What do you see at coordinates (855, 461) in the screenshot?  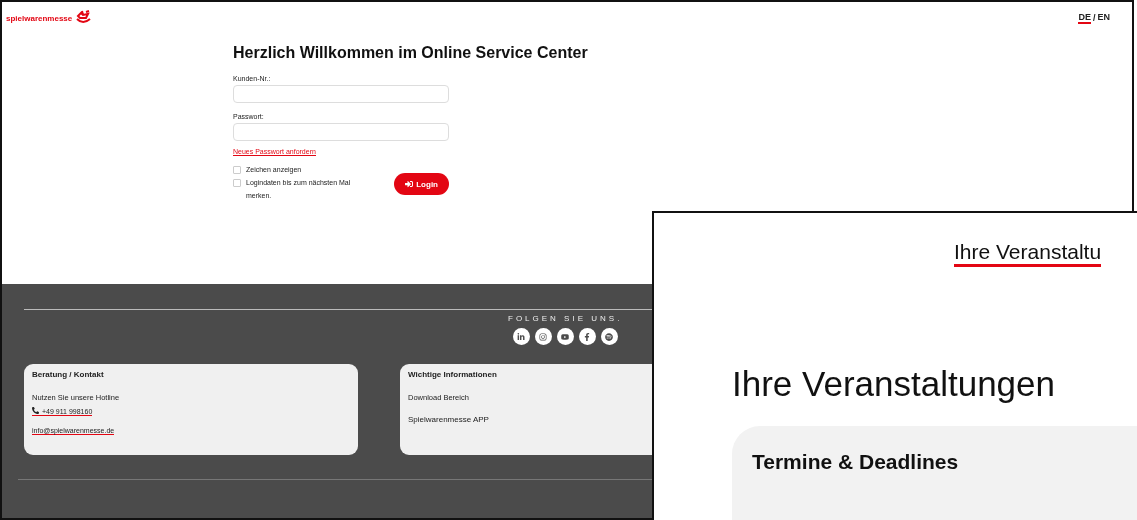 I see `card-title: Termine & Deadlines` at bounding box center [855, 461].